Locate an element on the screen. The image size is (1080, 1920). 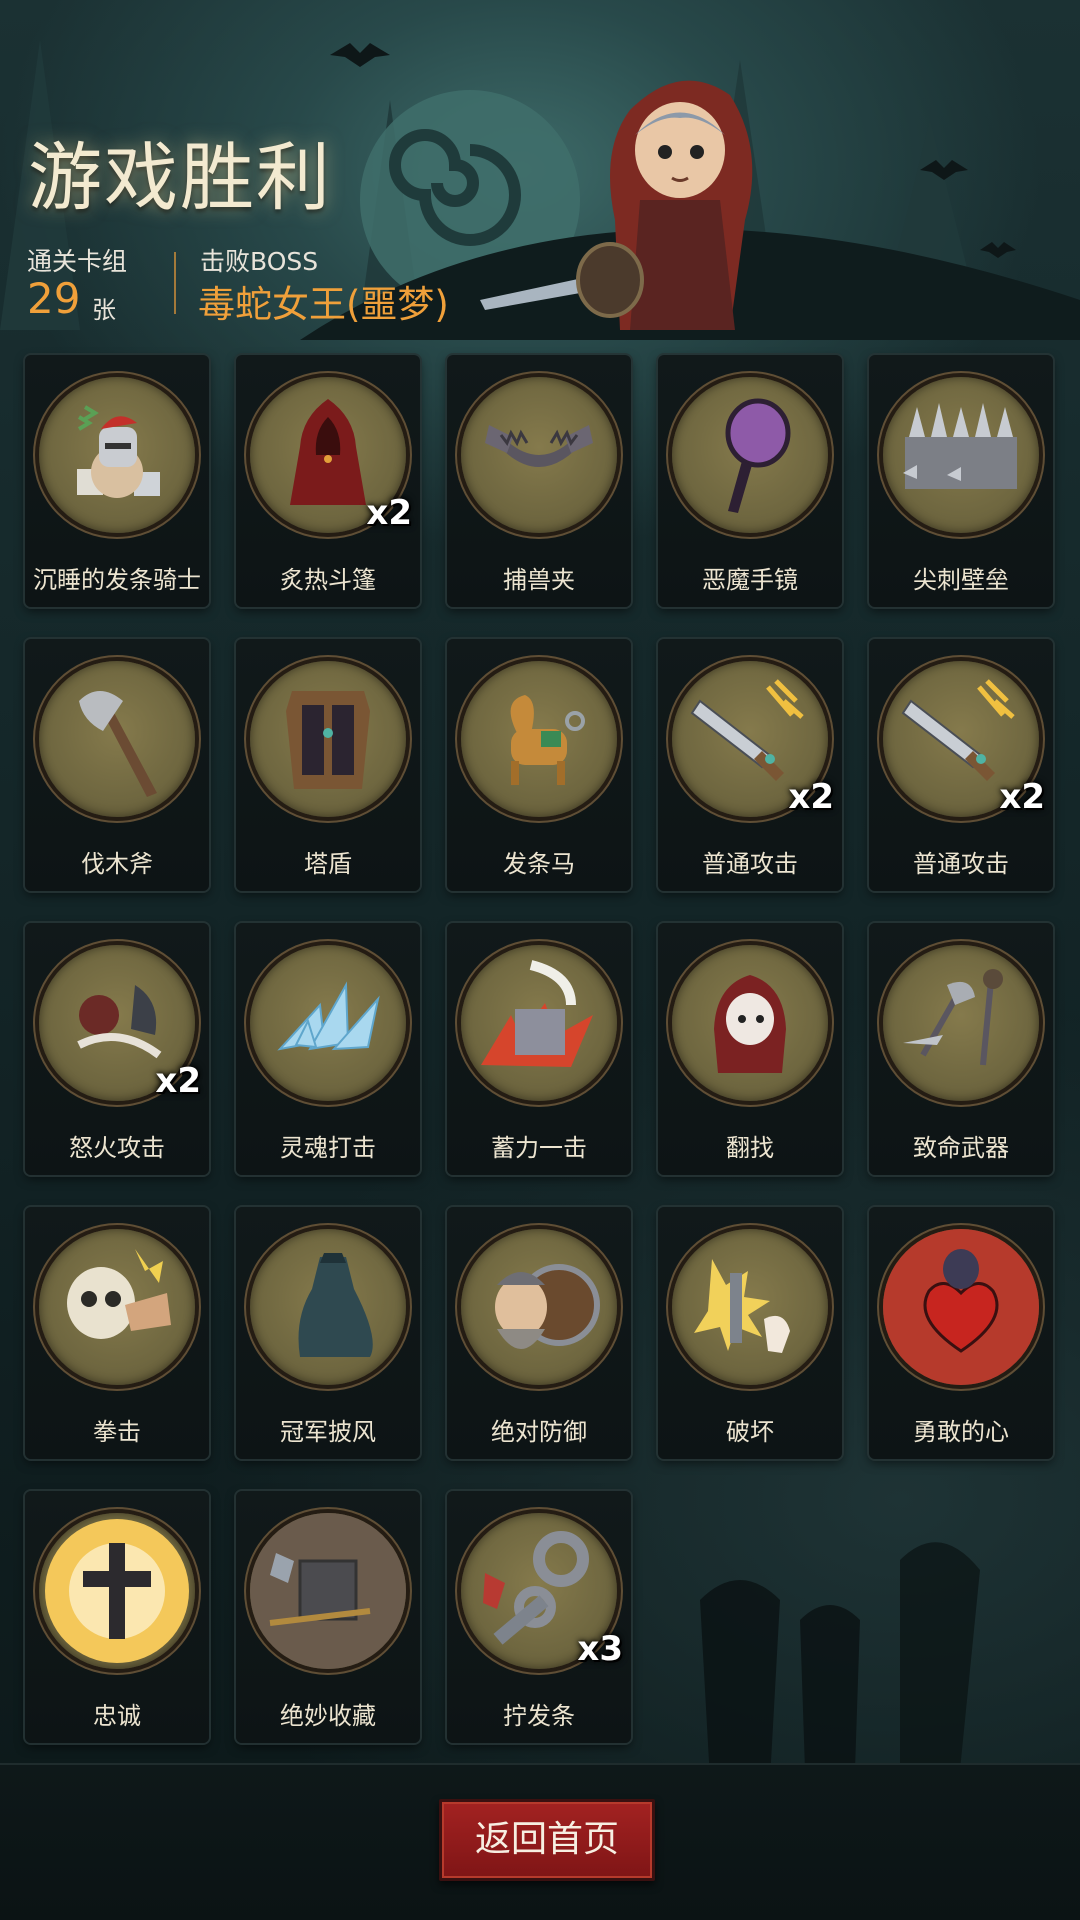
card-name: 翻找 is located at coordinates (750, 1148).